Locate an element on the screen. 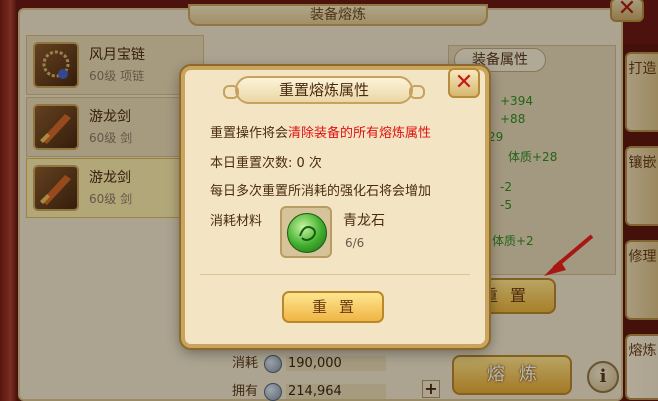 The image size is (658, 401). dialog-divider is located at coordinates (335, 274).